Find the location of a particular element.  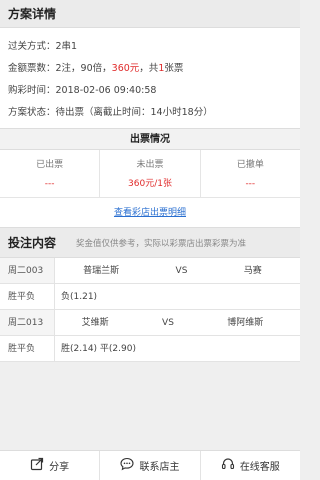

home-team: 普瑞兰斯 is located at coordinates (101, 271).